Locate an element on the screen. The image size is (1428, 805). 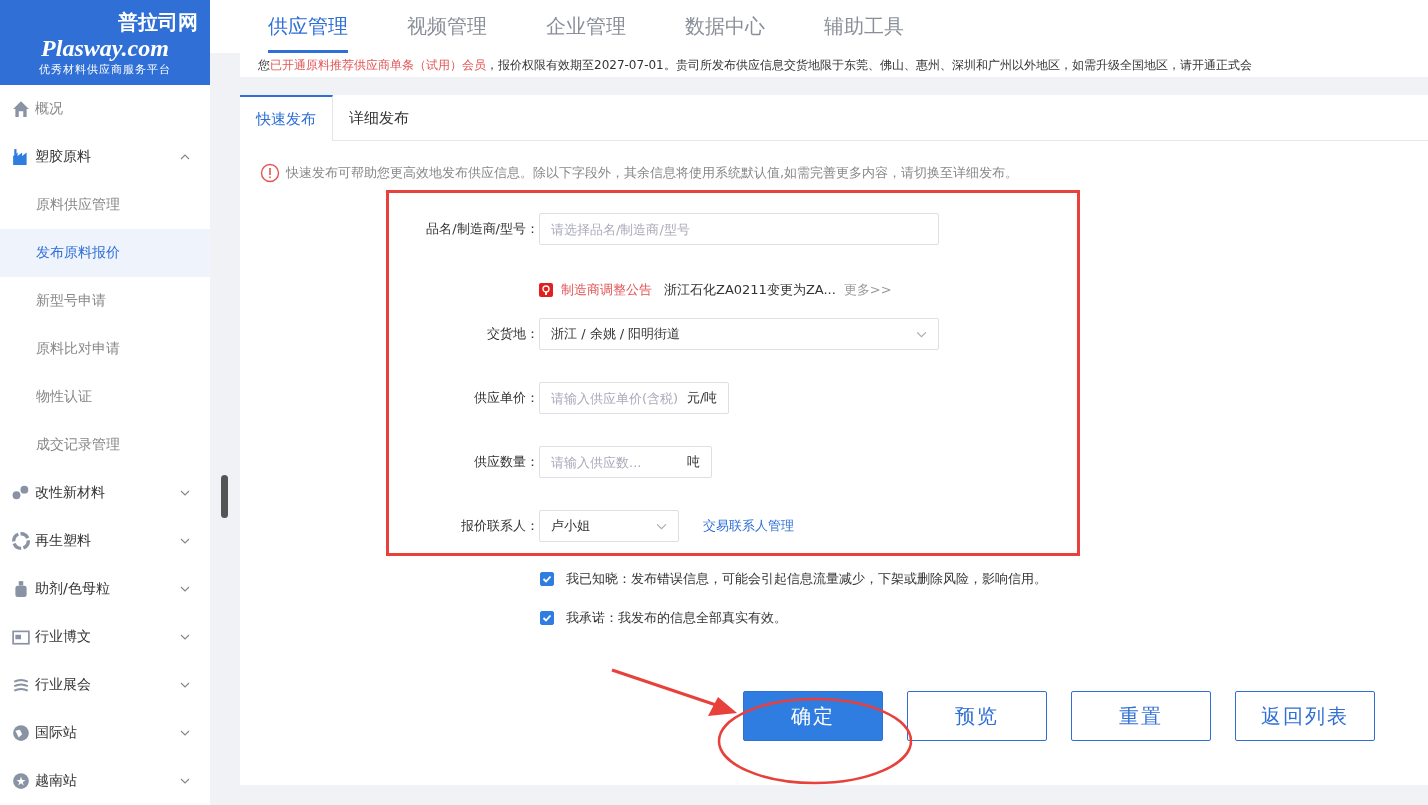
home-icon is located at coordinates (21, 109).